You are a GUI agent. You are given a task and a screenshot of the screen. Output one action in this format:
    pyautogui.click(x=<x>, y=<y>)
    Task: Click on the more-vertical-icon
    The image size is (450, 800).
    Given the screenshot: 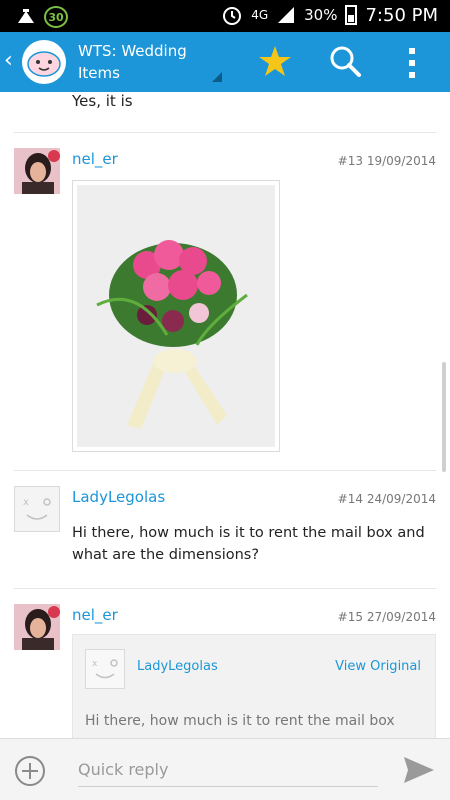 What is the action you would take?
    pyautogui.click(x=412, y=63)
    